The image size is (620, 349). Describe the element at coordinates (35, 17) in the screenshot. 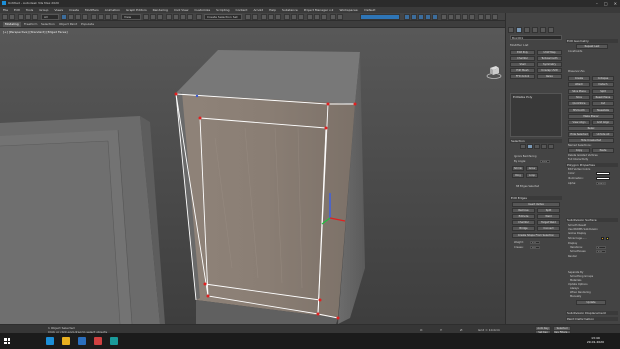

I see `bind-space-warp-icon` at that location.